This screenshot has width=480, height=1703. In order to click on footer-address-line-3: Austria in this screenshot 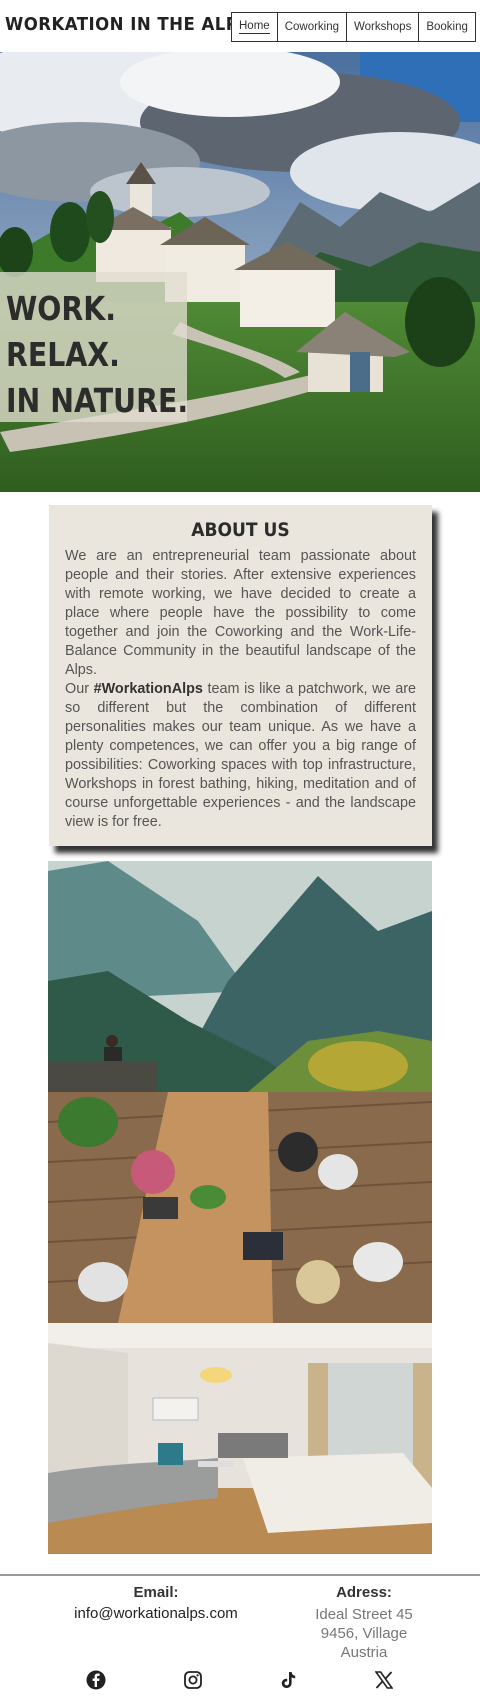, I will do `click(364, 1652)`.